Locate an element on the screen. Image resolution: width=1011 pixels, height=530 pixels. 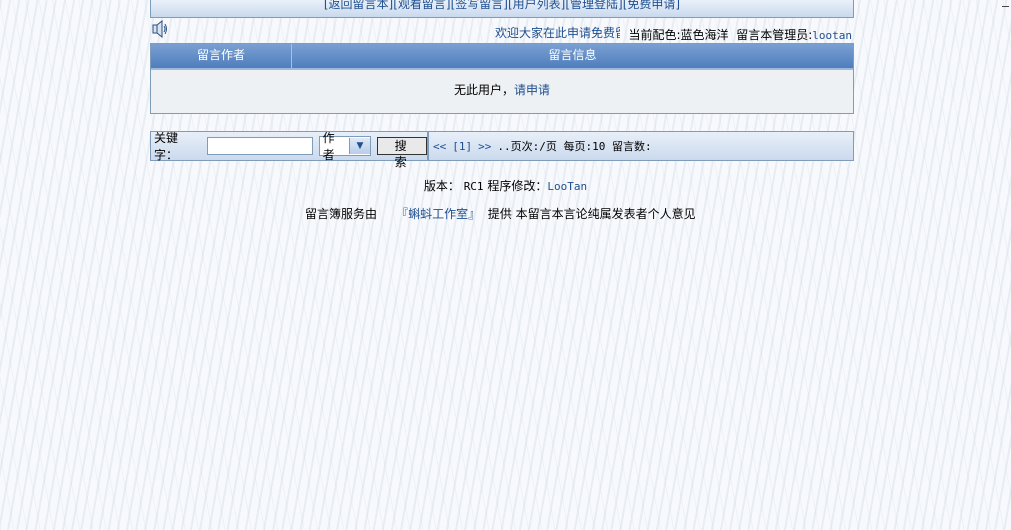
nav-view-messages: [观看留言] is located at coordinates (421, 5).